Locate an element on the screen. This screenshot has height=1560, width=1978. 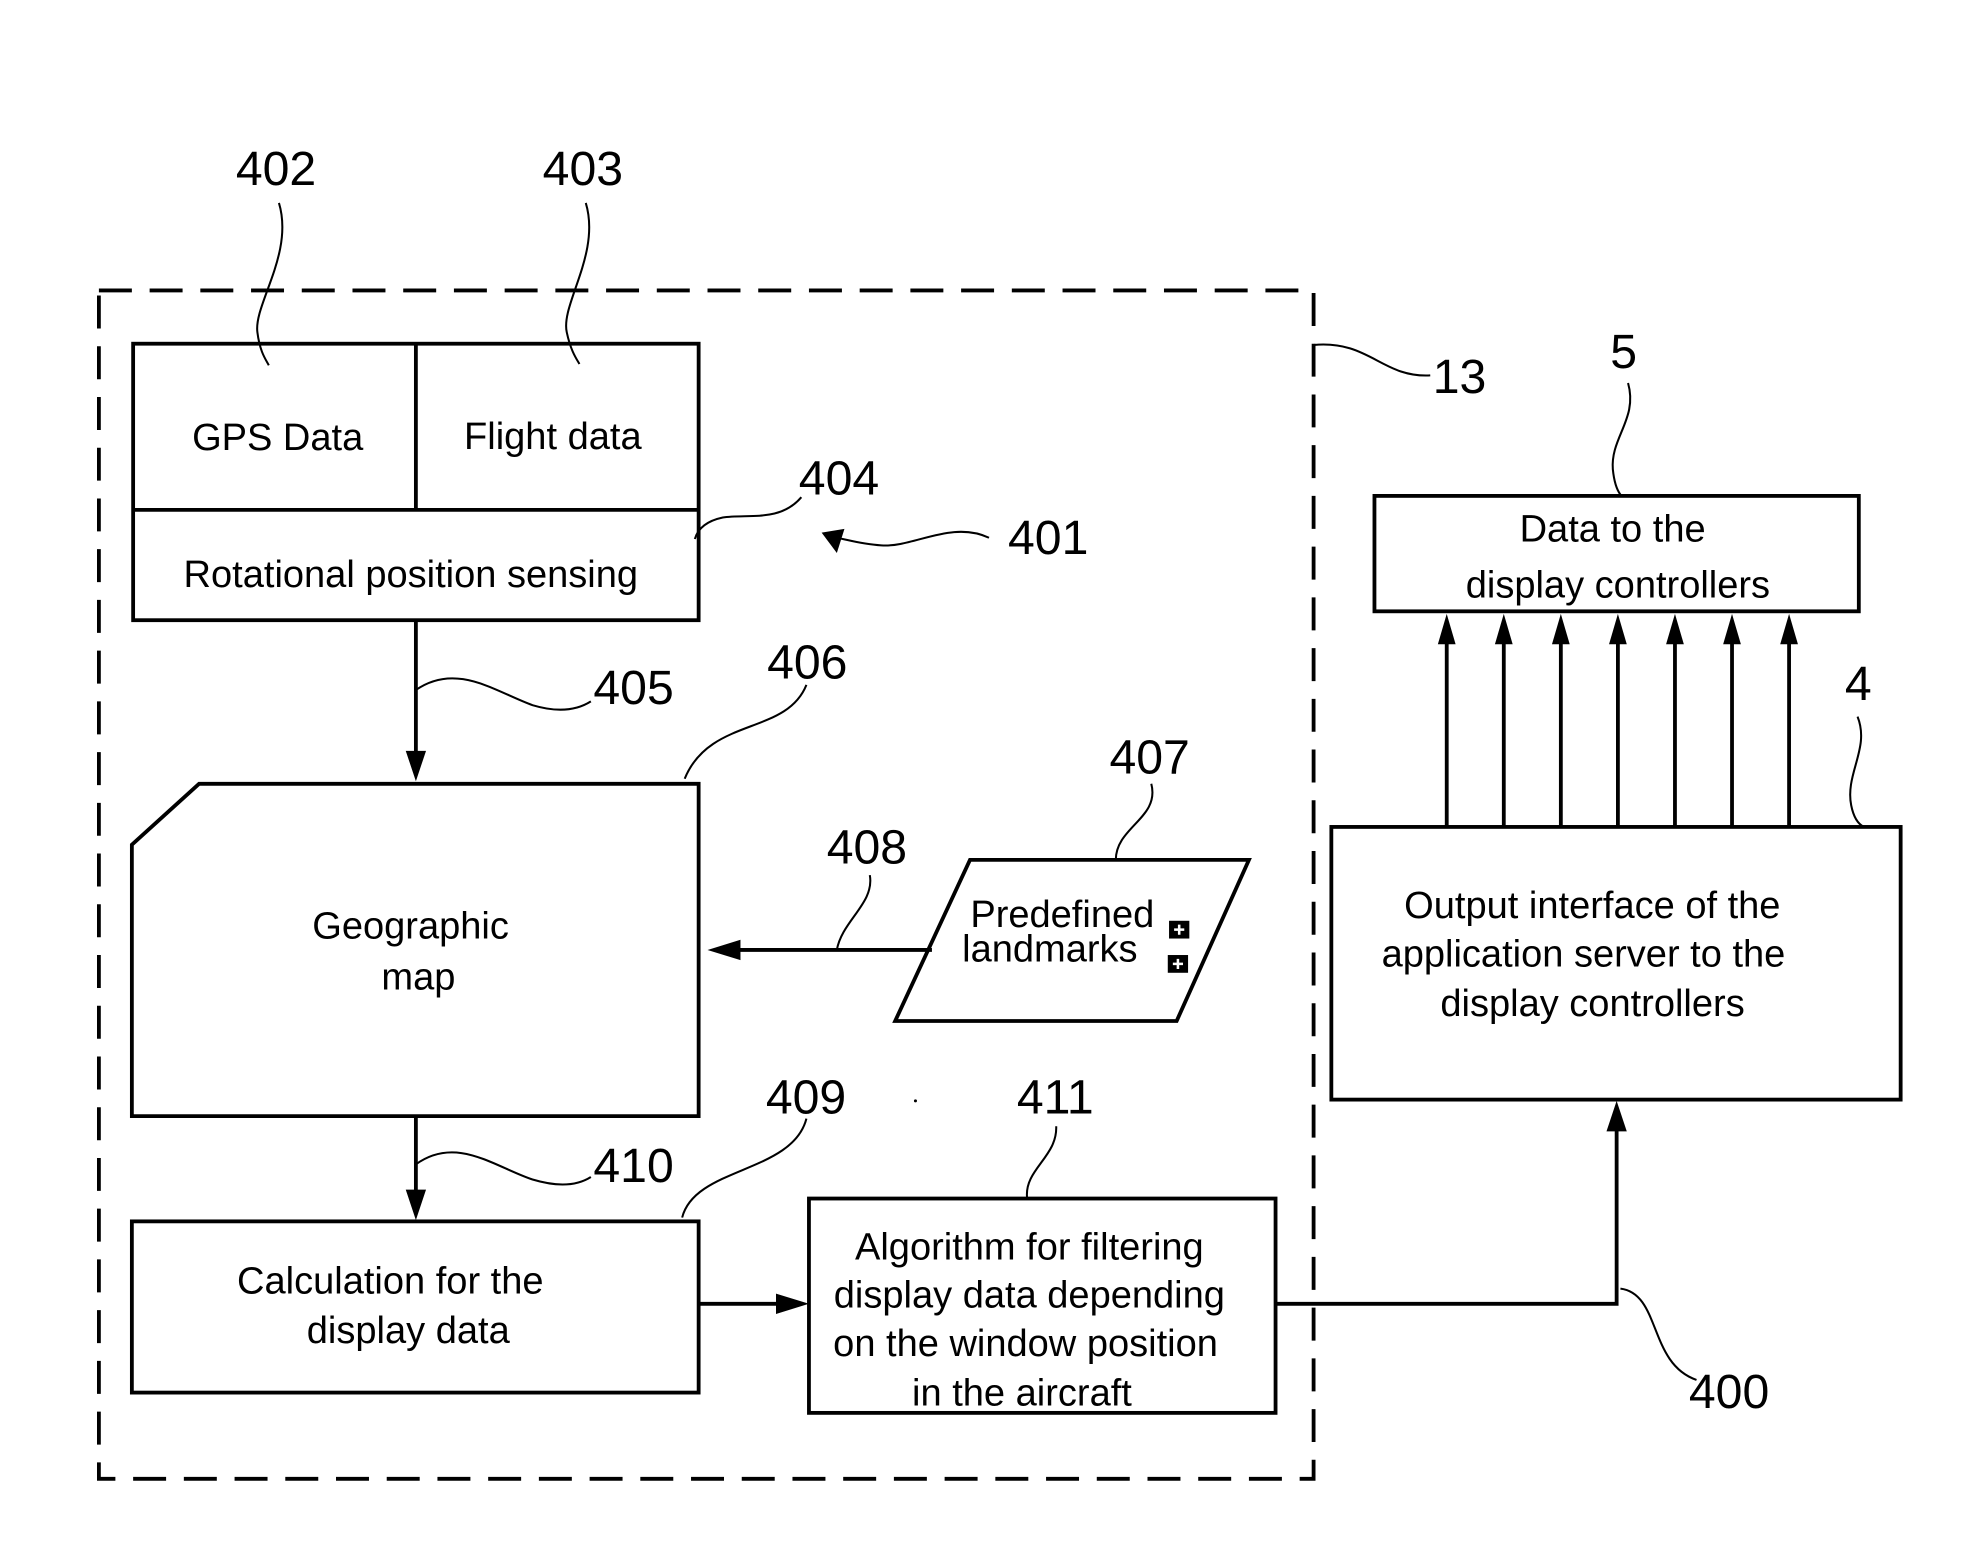
ref-402: 402 is located at coordinates (276, 169).